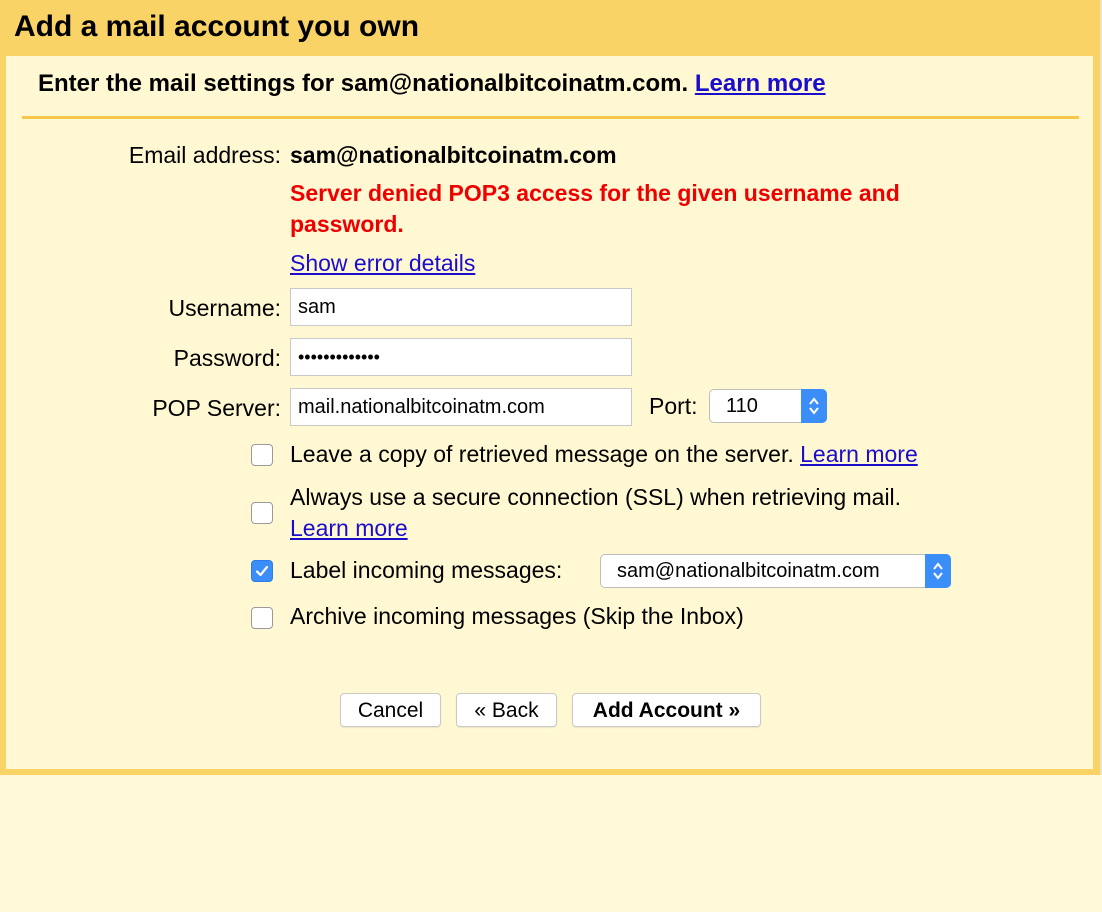 The height and width of the screenshot is (912, 1102). I want to click on label-select: sam@nationalbitcoinatm.com, so click(775, 571).